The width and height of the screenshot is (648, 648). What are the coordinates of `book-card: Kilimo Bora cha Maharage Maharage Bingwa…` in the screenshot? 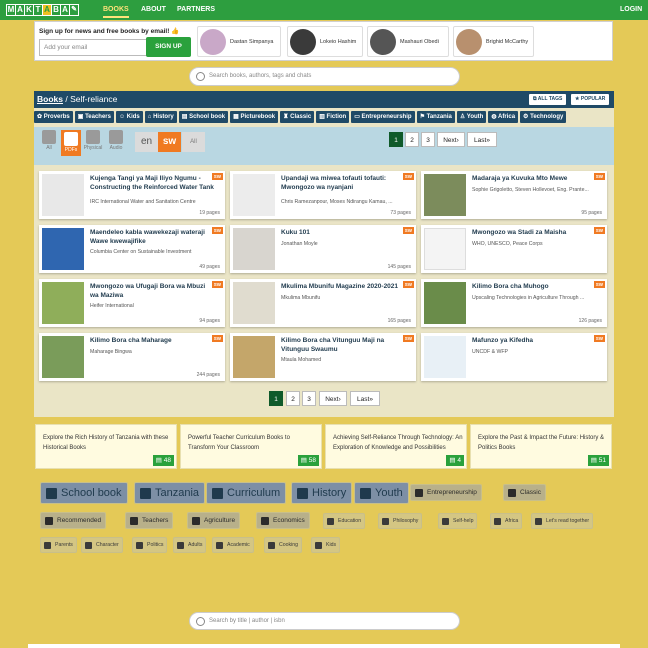 It's located at (132, 357).